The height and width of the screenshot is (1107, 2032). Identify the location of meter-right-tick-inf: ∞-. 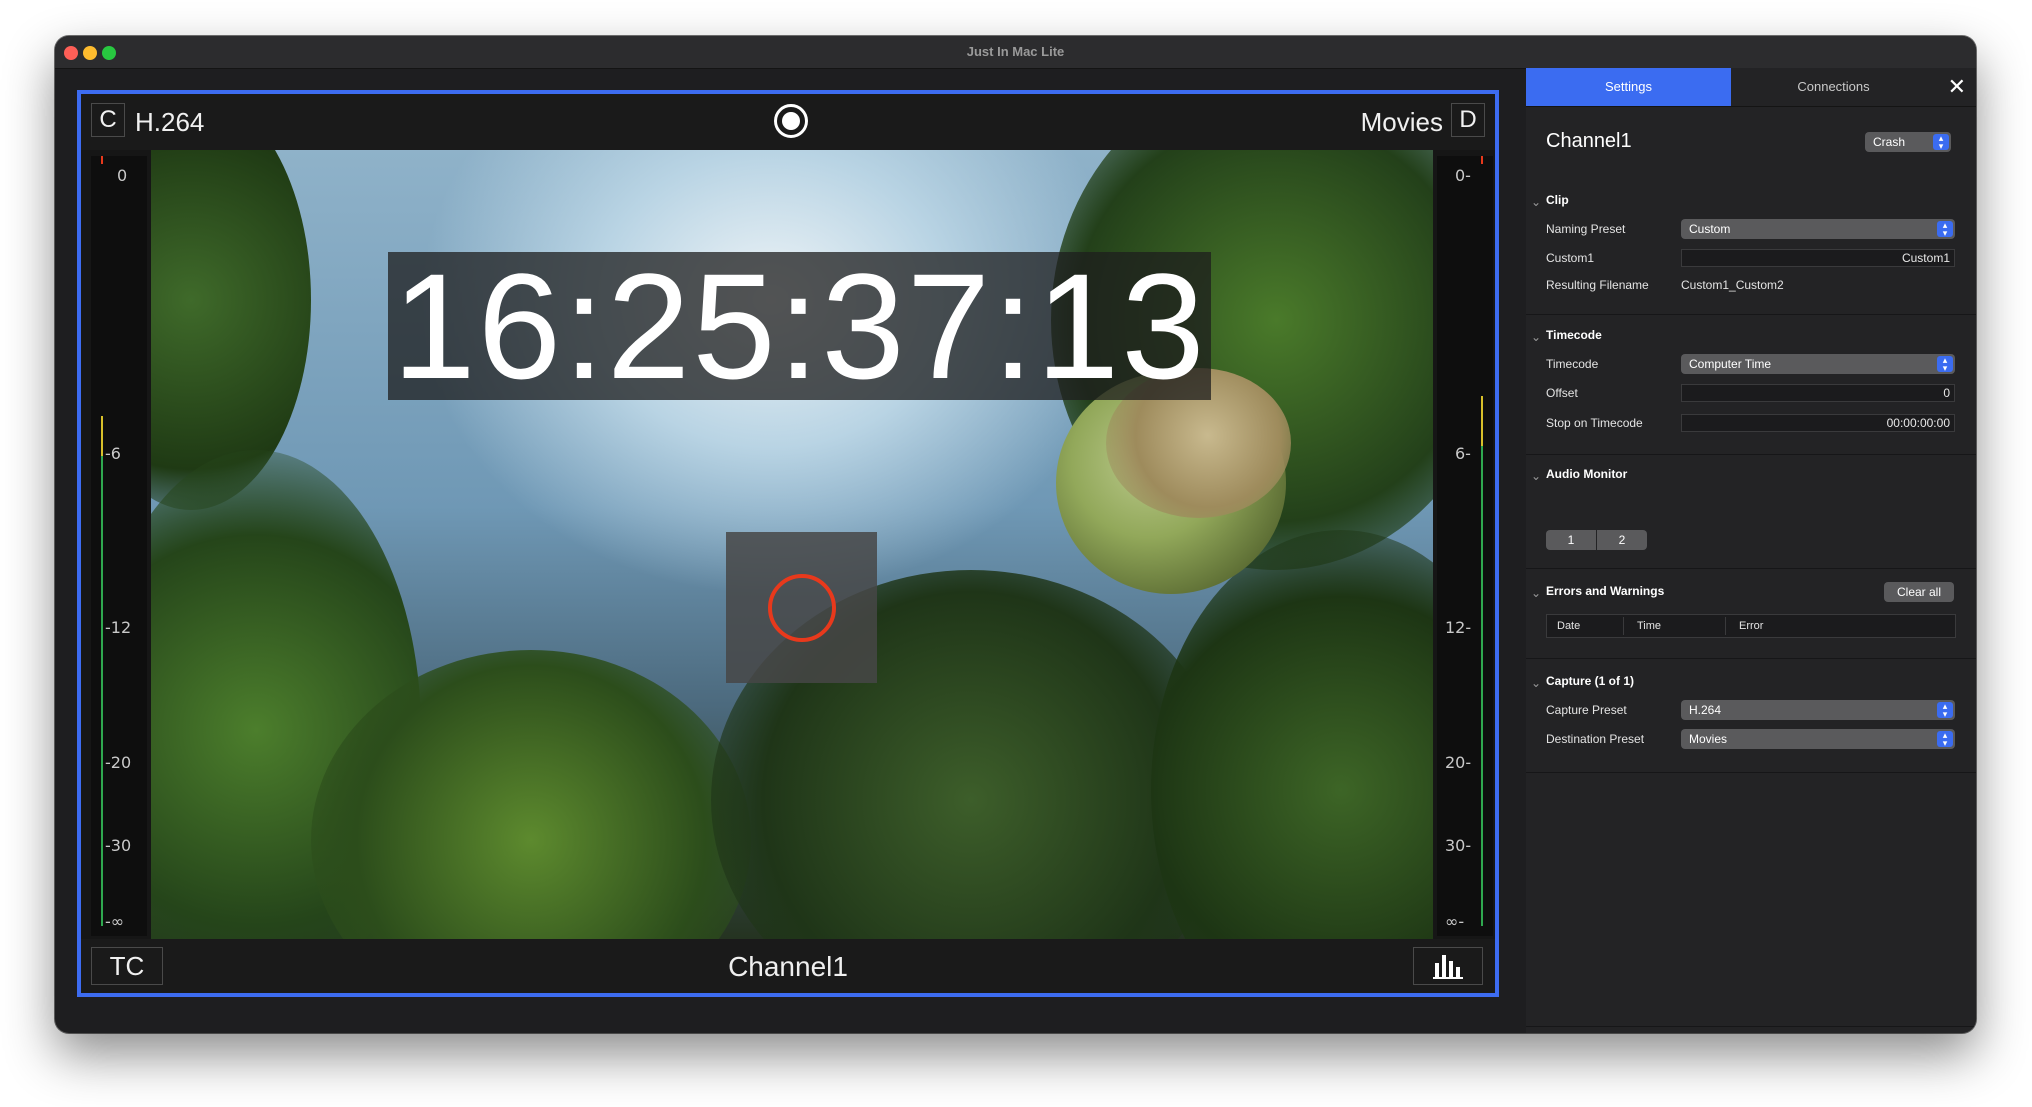
(1455, 921).